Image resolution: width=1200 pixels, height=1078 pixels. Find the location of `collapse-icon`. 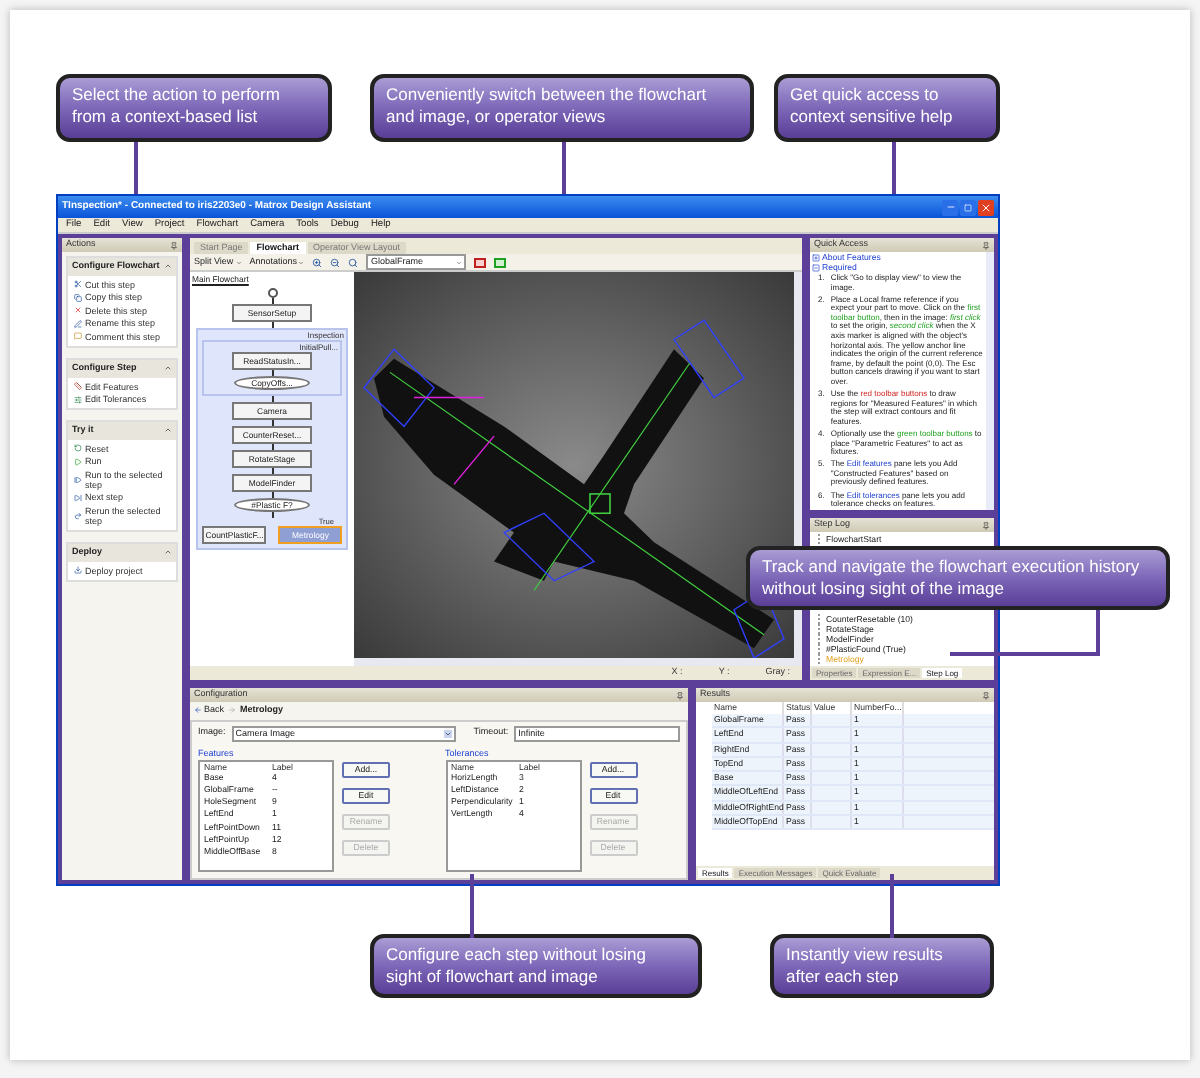

collapse-icon is located at coordinates (816, 267).